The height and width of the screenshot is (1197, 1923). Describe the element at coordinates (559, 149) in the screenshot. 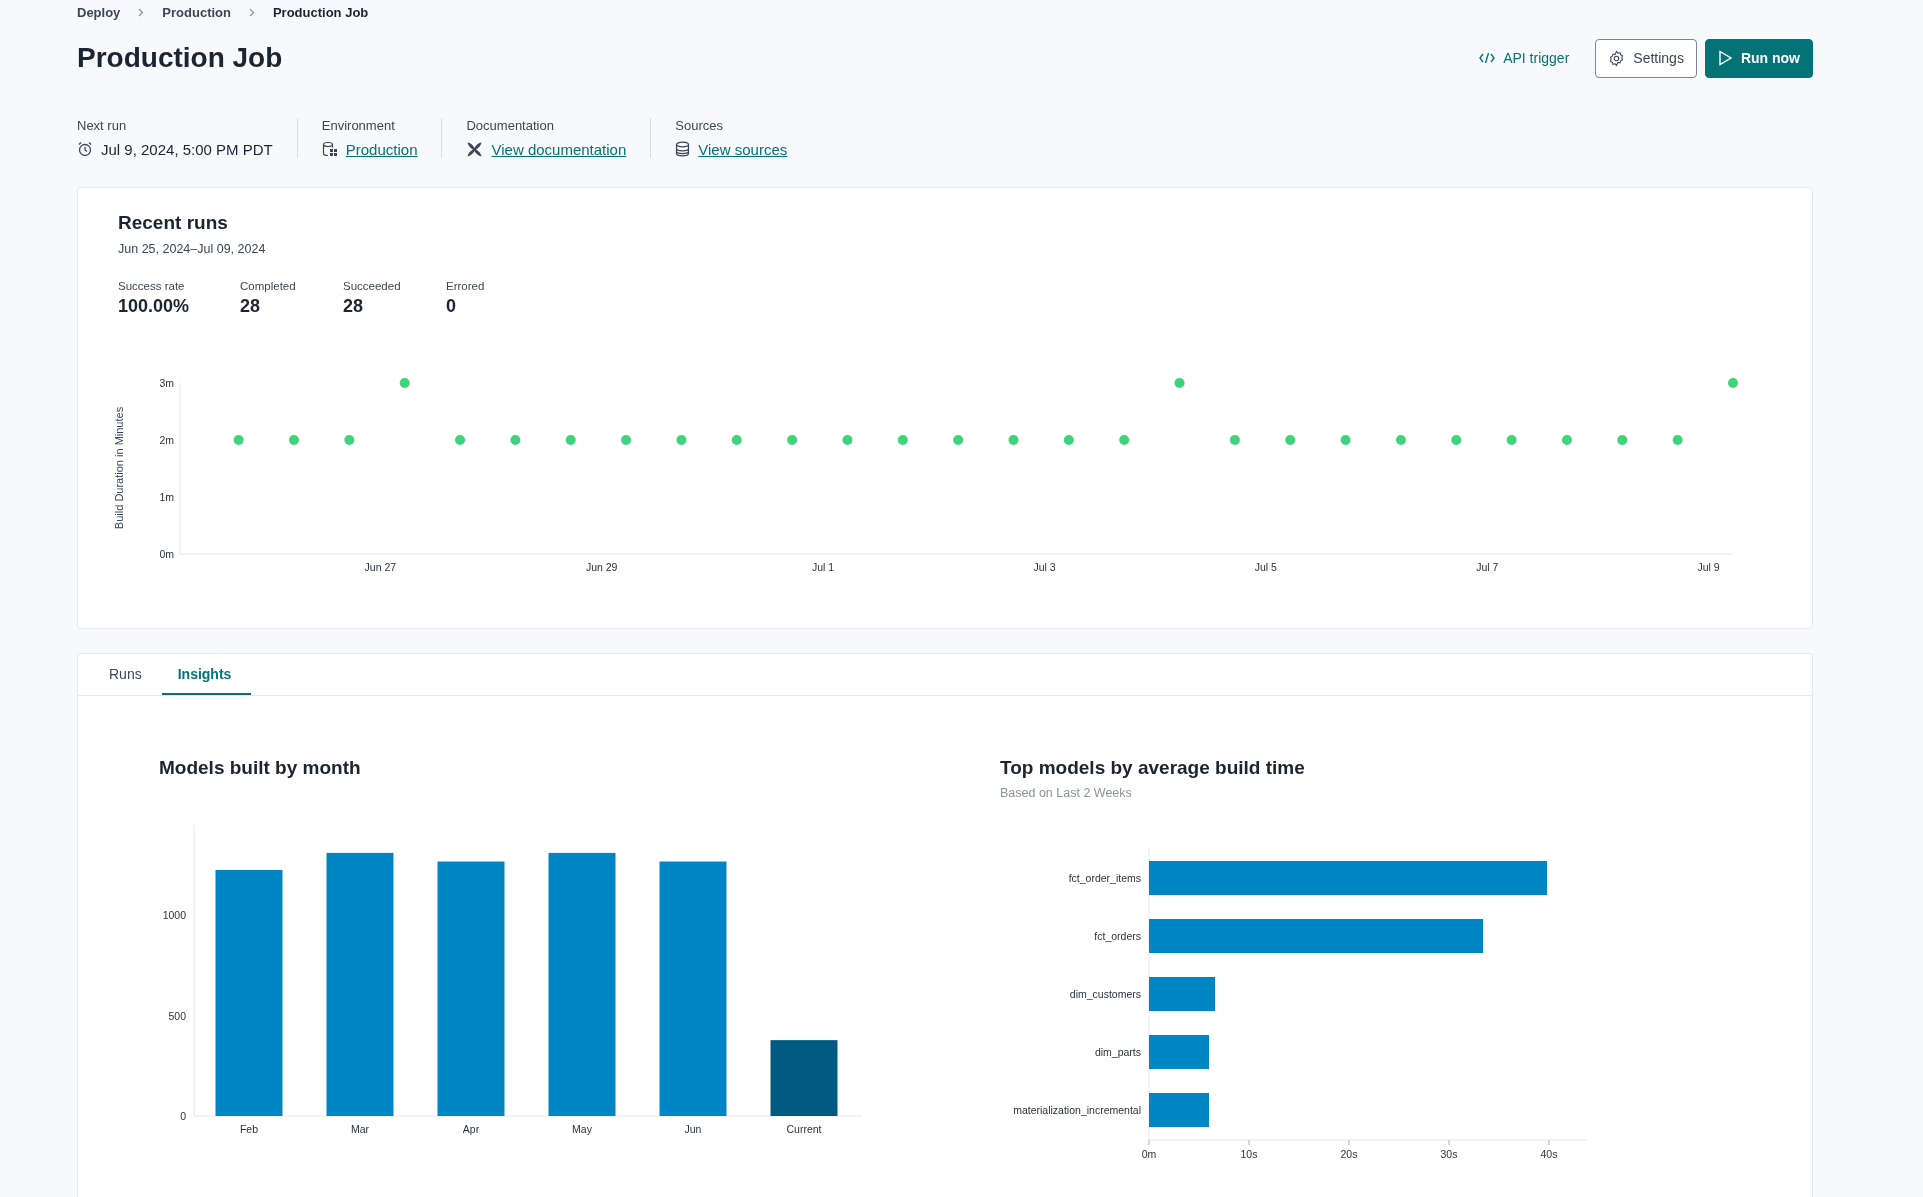

I see `meta-link: View documentation` at that location.